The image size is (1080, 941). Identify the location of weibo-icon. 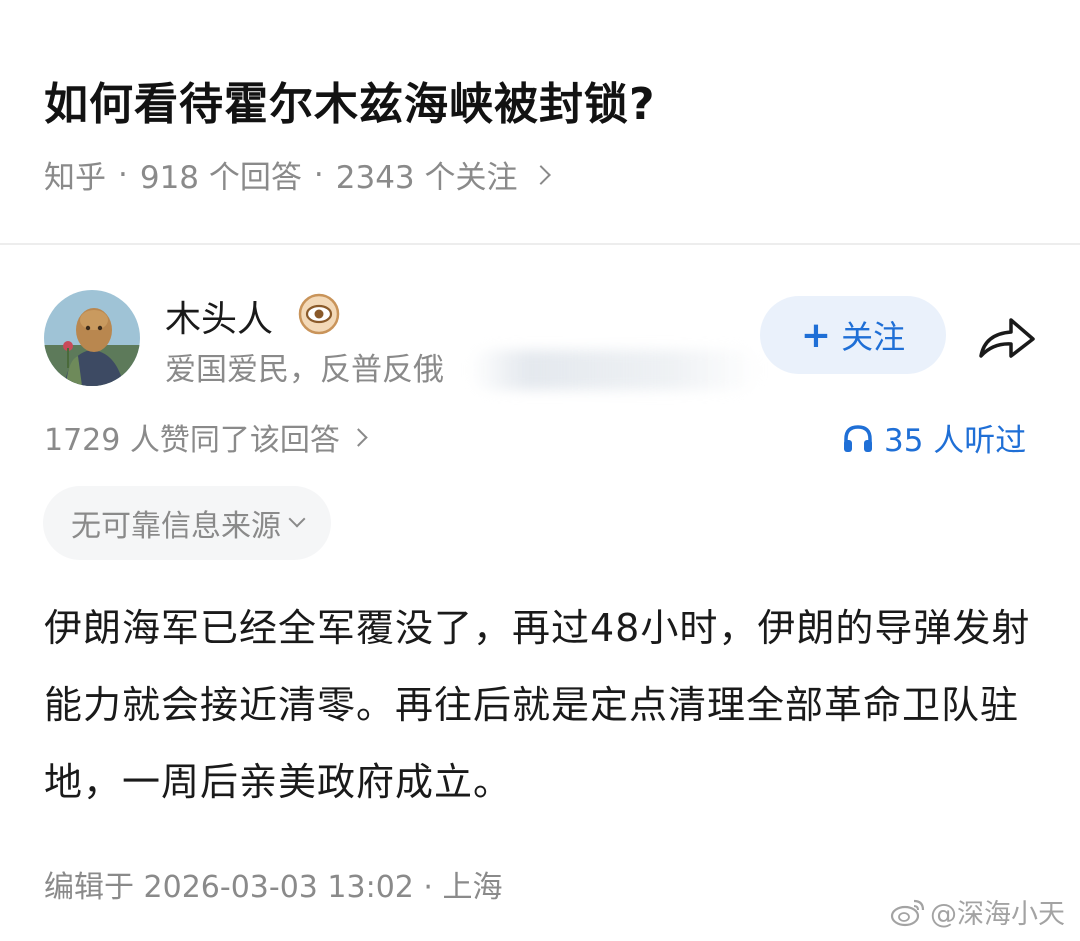
(907, 912).